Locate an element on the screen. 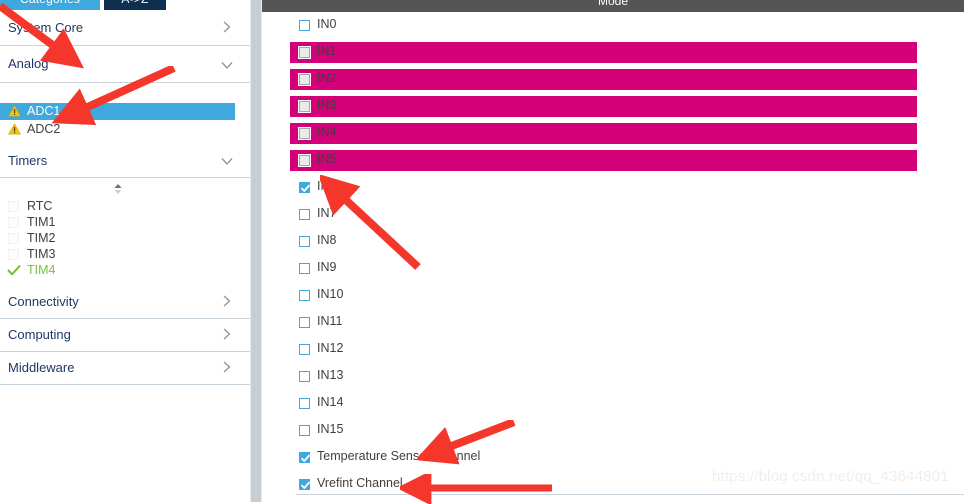  channel-row: IN13 is located at coordinates (613, 376).